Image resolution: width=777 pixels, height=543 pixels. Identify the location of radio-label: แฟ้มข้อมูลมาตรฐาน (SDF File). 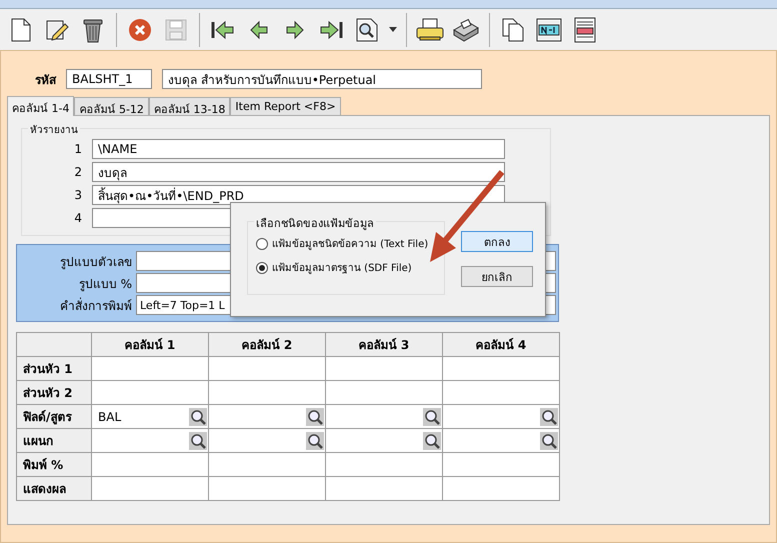
(342, 267).